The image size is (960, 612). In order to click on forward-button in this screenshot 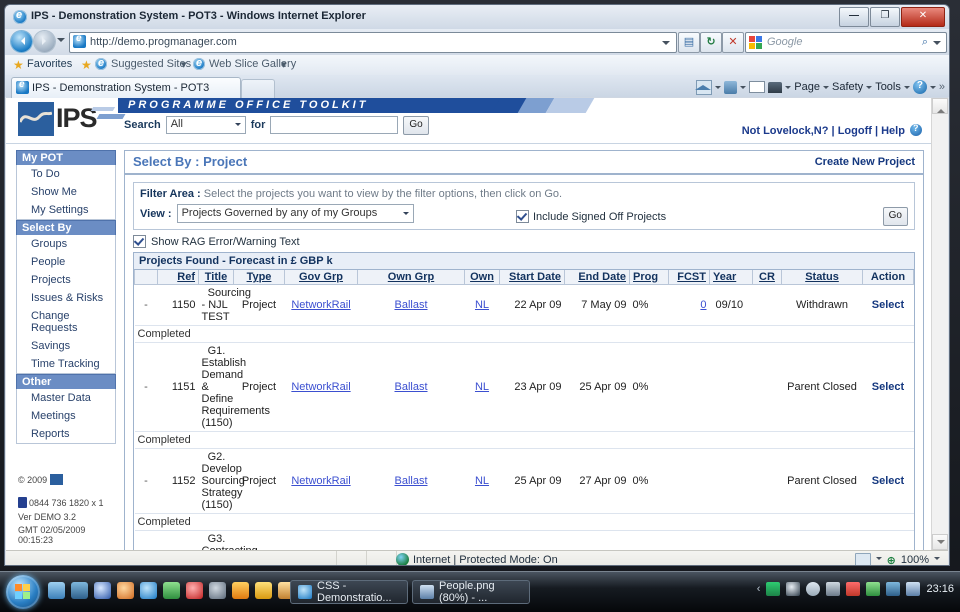, I will do `click(44, 41)`.